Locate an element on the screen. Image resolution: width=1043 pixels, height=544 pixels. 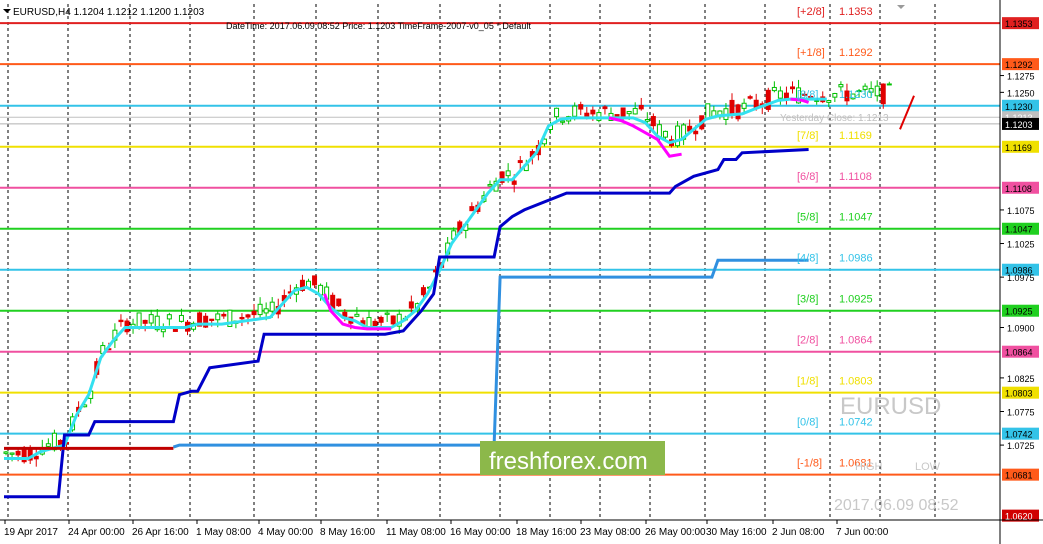
price-tick-label: 1.1275 is located at coordinates (1021, 77).